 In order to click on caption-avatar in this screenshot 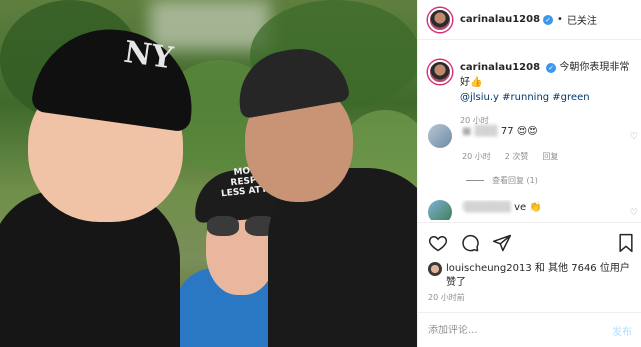, I will do `click(440, 72)`.